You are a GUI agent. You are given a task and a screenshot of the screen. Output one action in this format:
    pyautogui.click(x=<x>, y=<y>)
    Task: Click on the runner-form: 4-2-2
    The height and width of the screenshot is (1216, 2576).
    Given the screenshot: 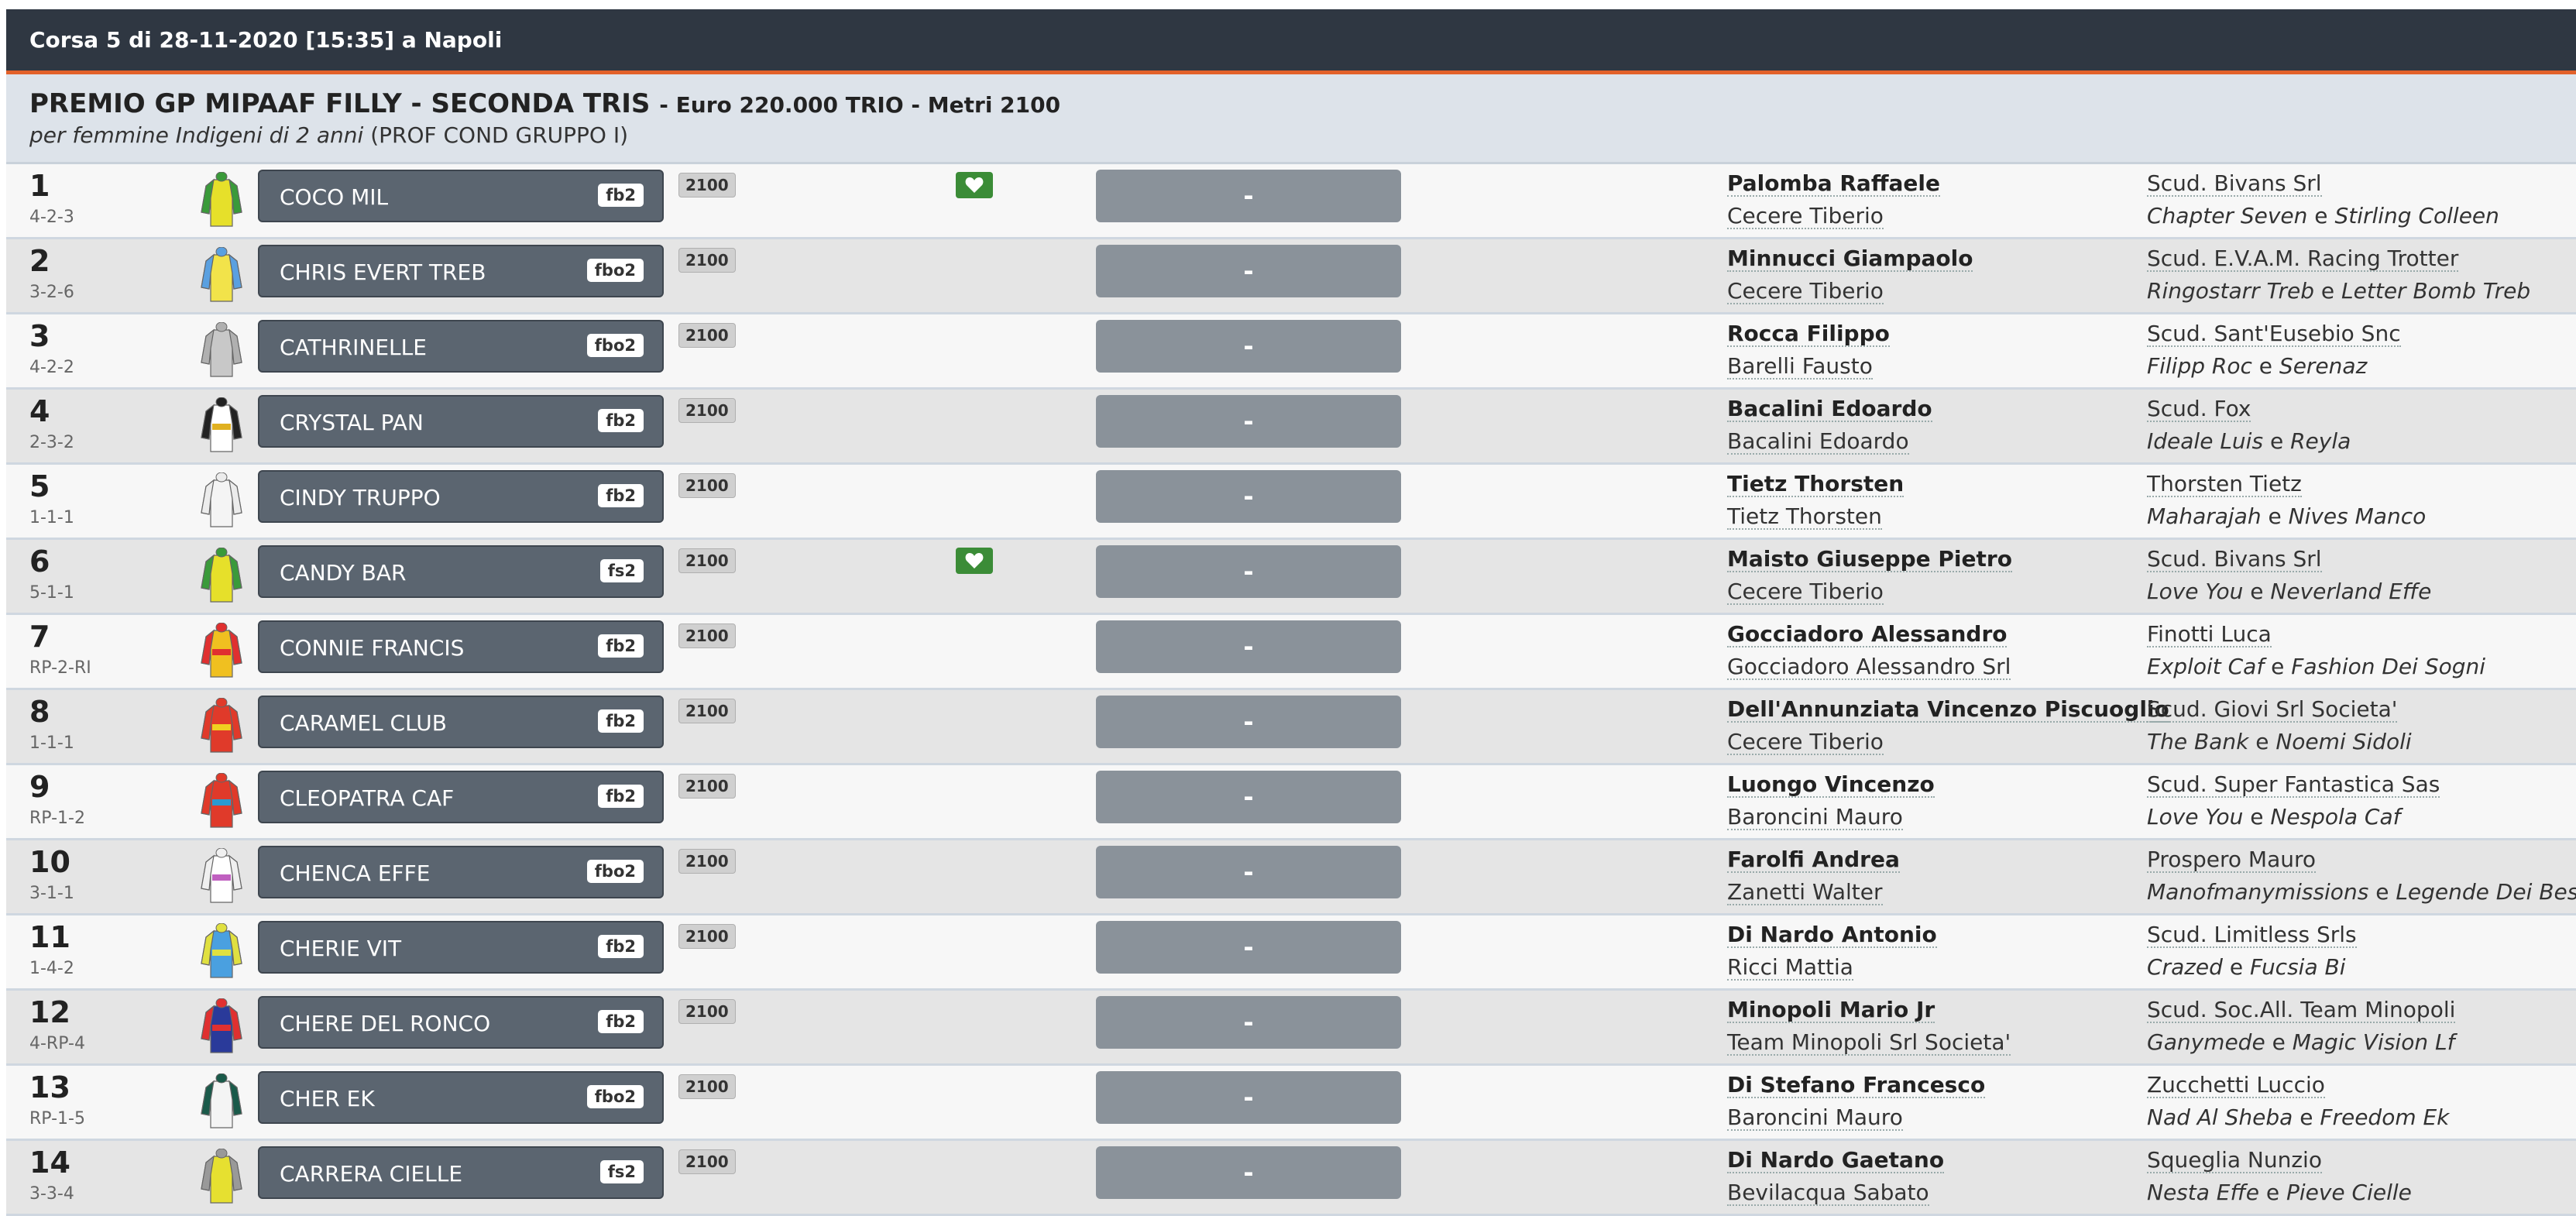 What is the action you would take?
    pyautogui.click(x=51, y=368)
    